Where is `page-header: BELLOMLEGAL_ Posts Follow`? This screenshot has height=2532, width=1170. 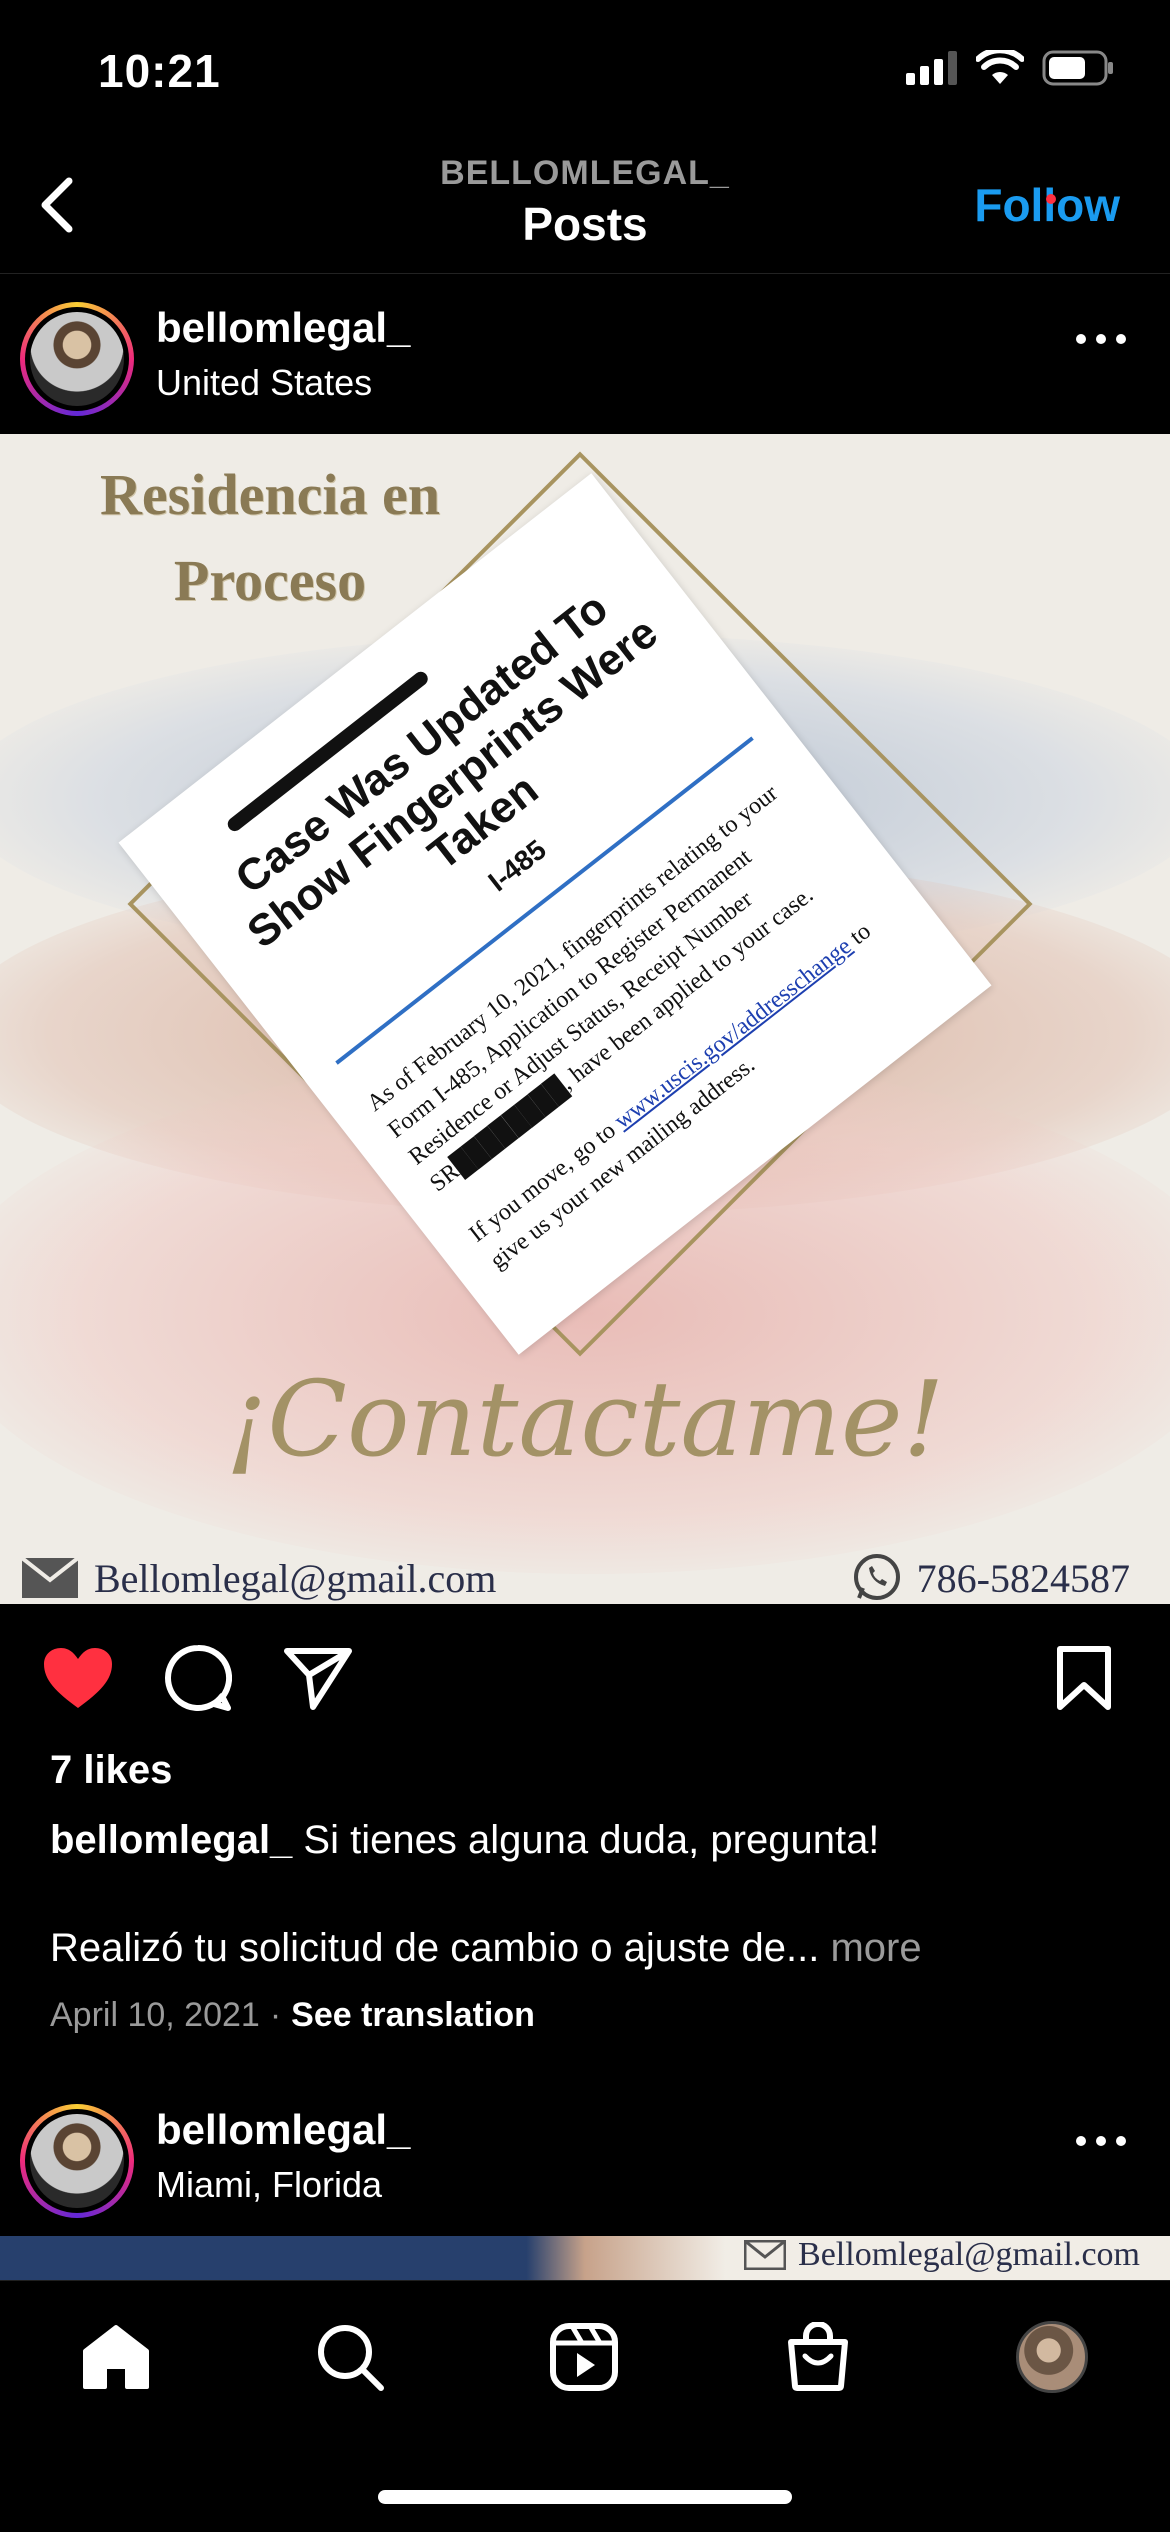 page-header: BELLOMLEGAL_ Posts Follow is located at coordinates (585, 207).